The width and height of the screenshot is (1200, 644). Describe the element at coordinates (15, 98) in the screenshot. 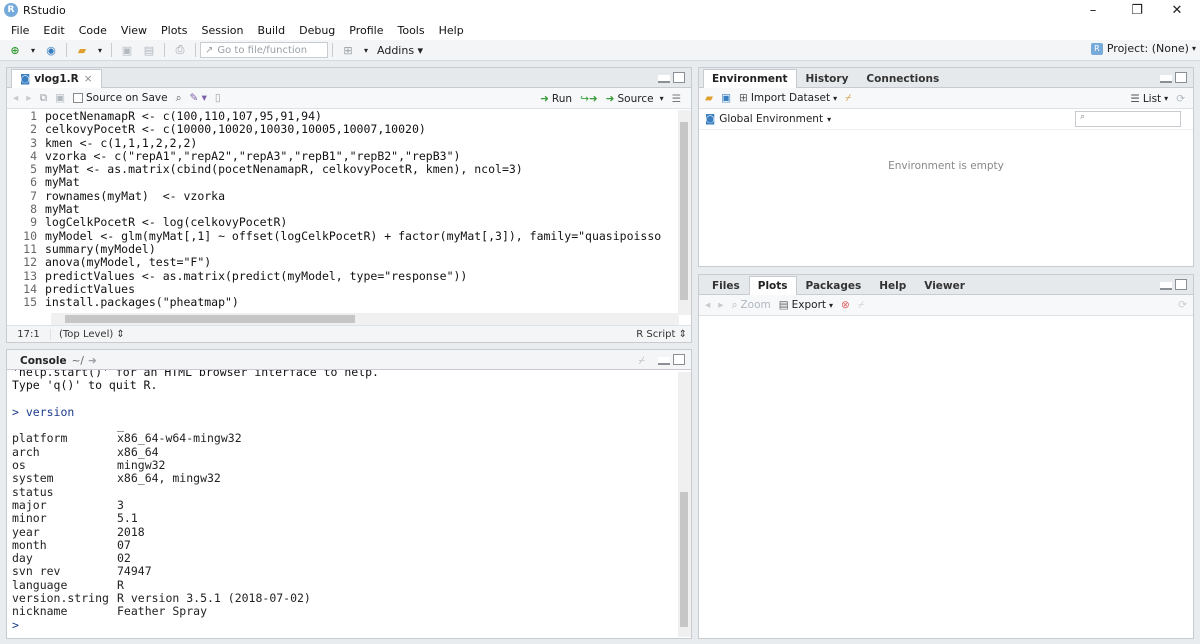

I see `back-arrow-icon: ◂` at that location.